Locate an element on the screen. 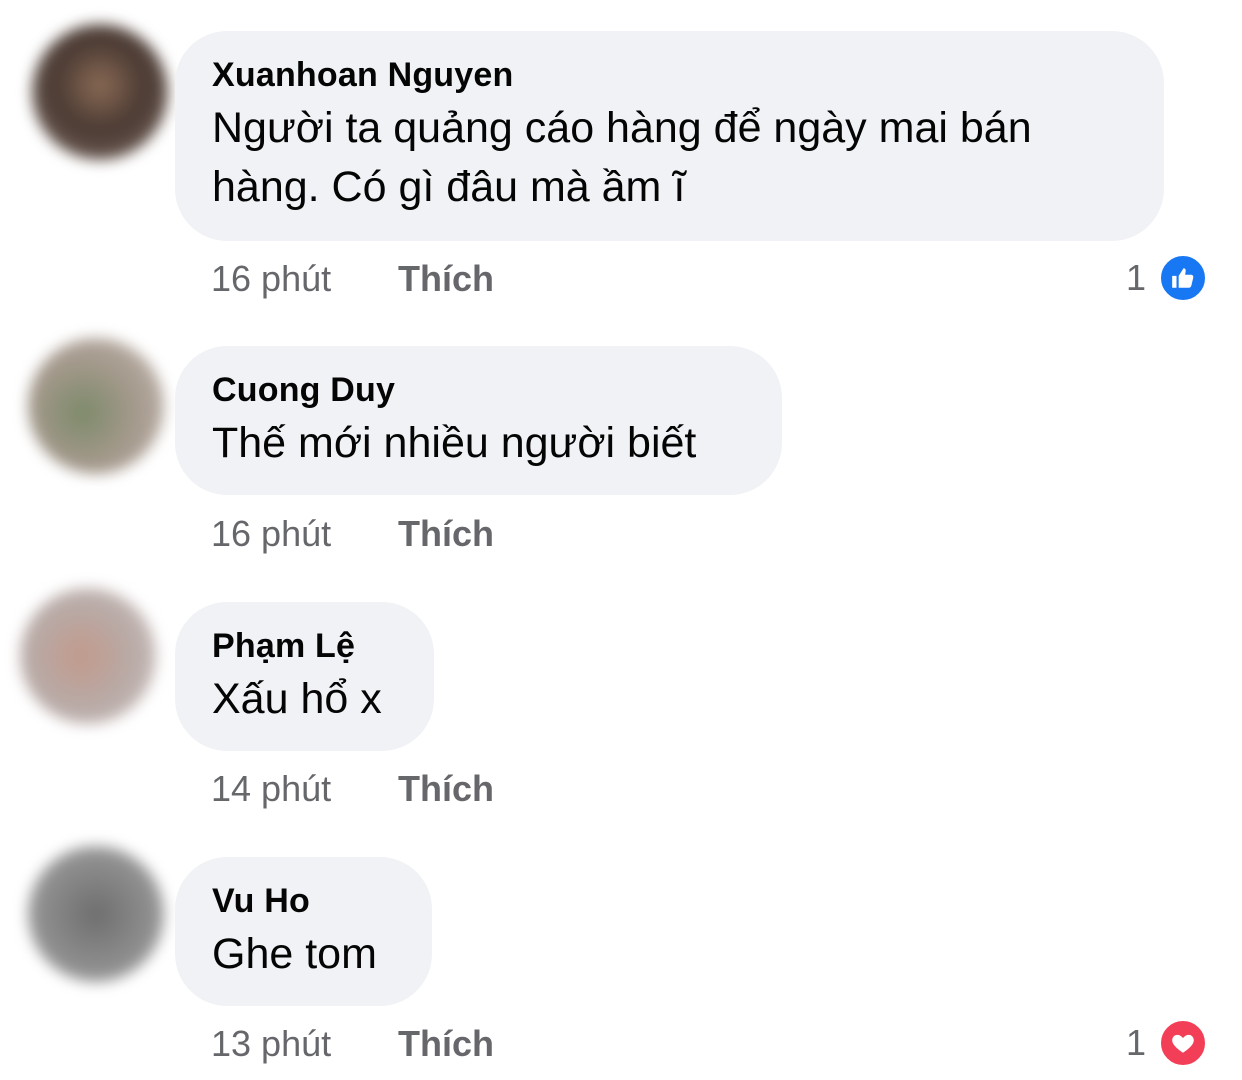 This screenshot has width=1242, height=1080. comment-timestamp: 13 phút is located at coordinates (271, 1044).